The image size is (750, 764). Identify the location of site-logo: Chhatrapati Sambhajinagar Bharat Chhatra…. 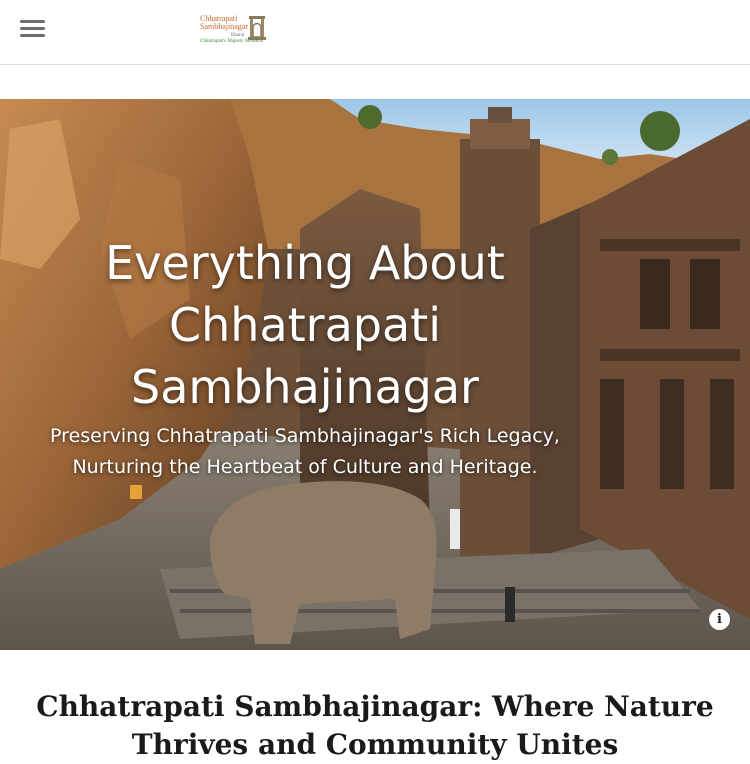
(233, 31).